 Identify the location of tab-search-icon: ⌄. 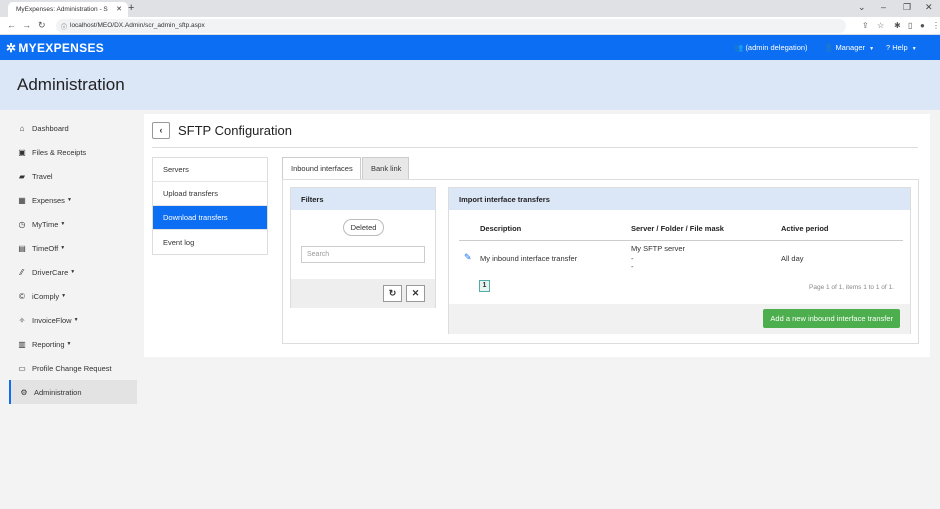
(862, 7).